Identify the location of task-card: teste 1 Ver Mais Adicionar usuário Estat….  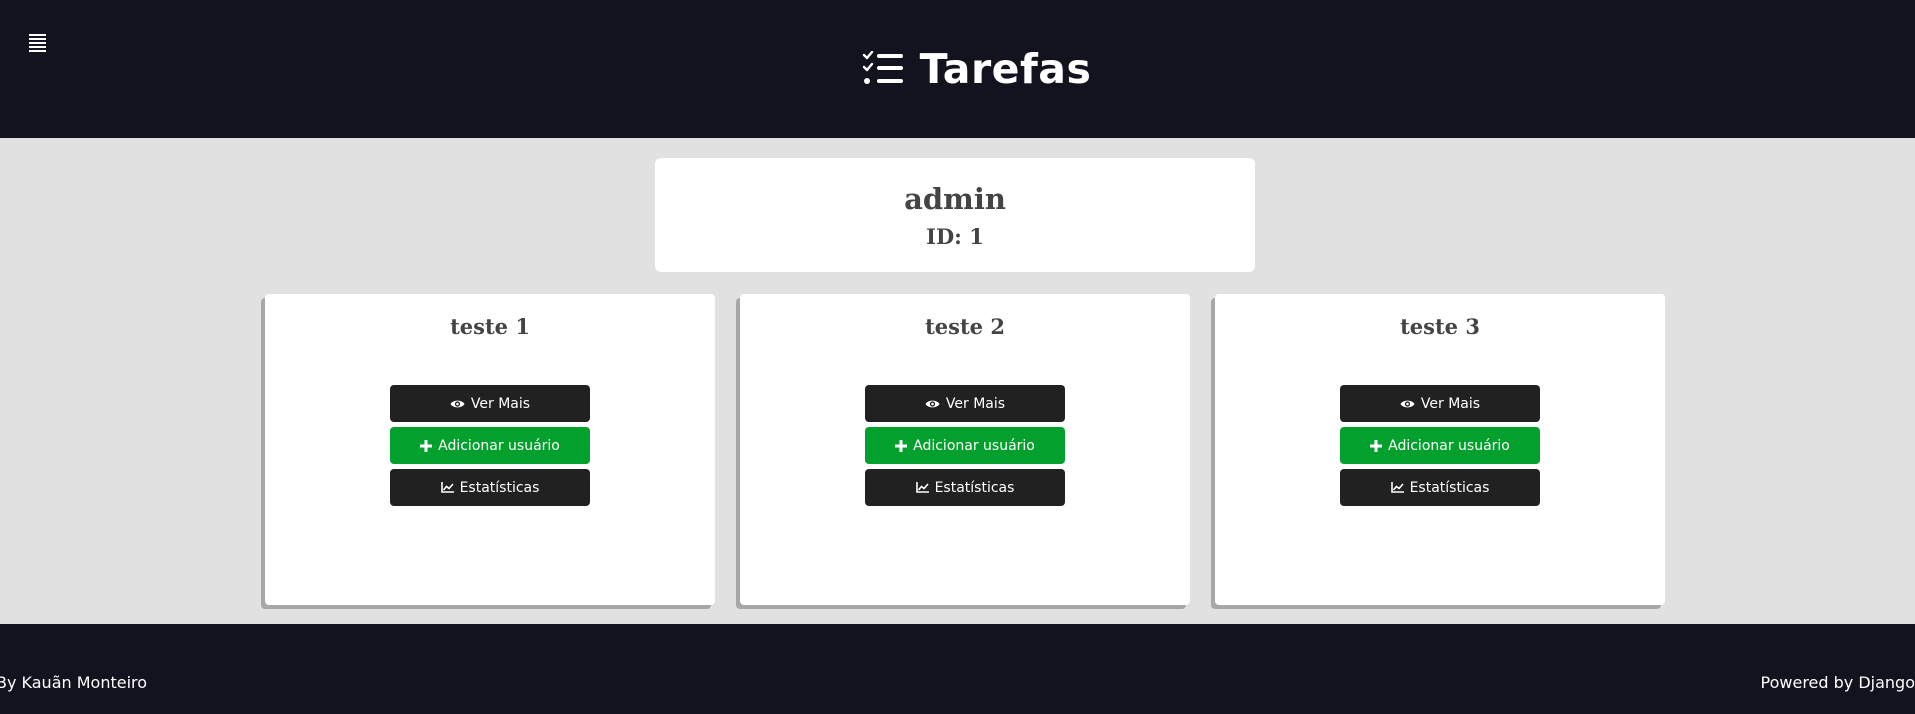
(490, 449).